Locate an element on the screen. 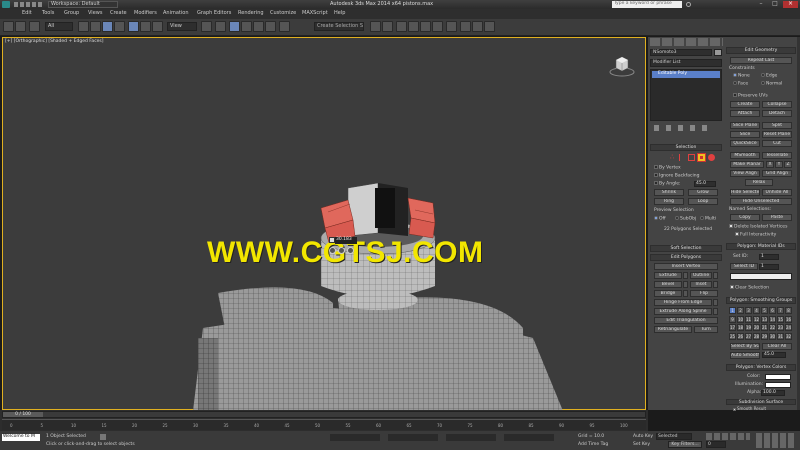  extrude-spline-settings-button is located at coordinates (715, 311).